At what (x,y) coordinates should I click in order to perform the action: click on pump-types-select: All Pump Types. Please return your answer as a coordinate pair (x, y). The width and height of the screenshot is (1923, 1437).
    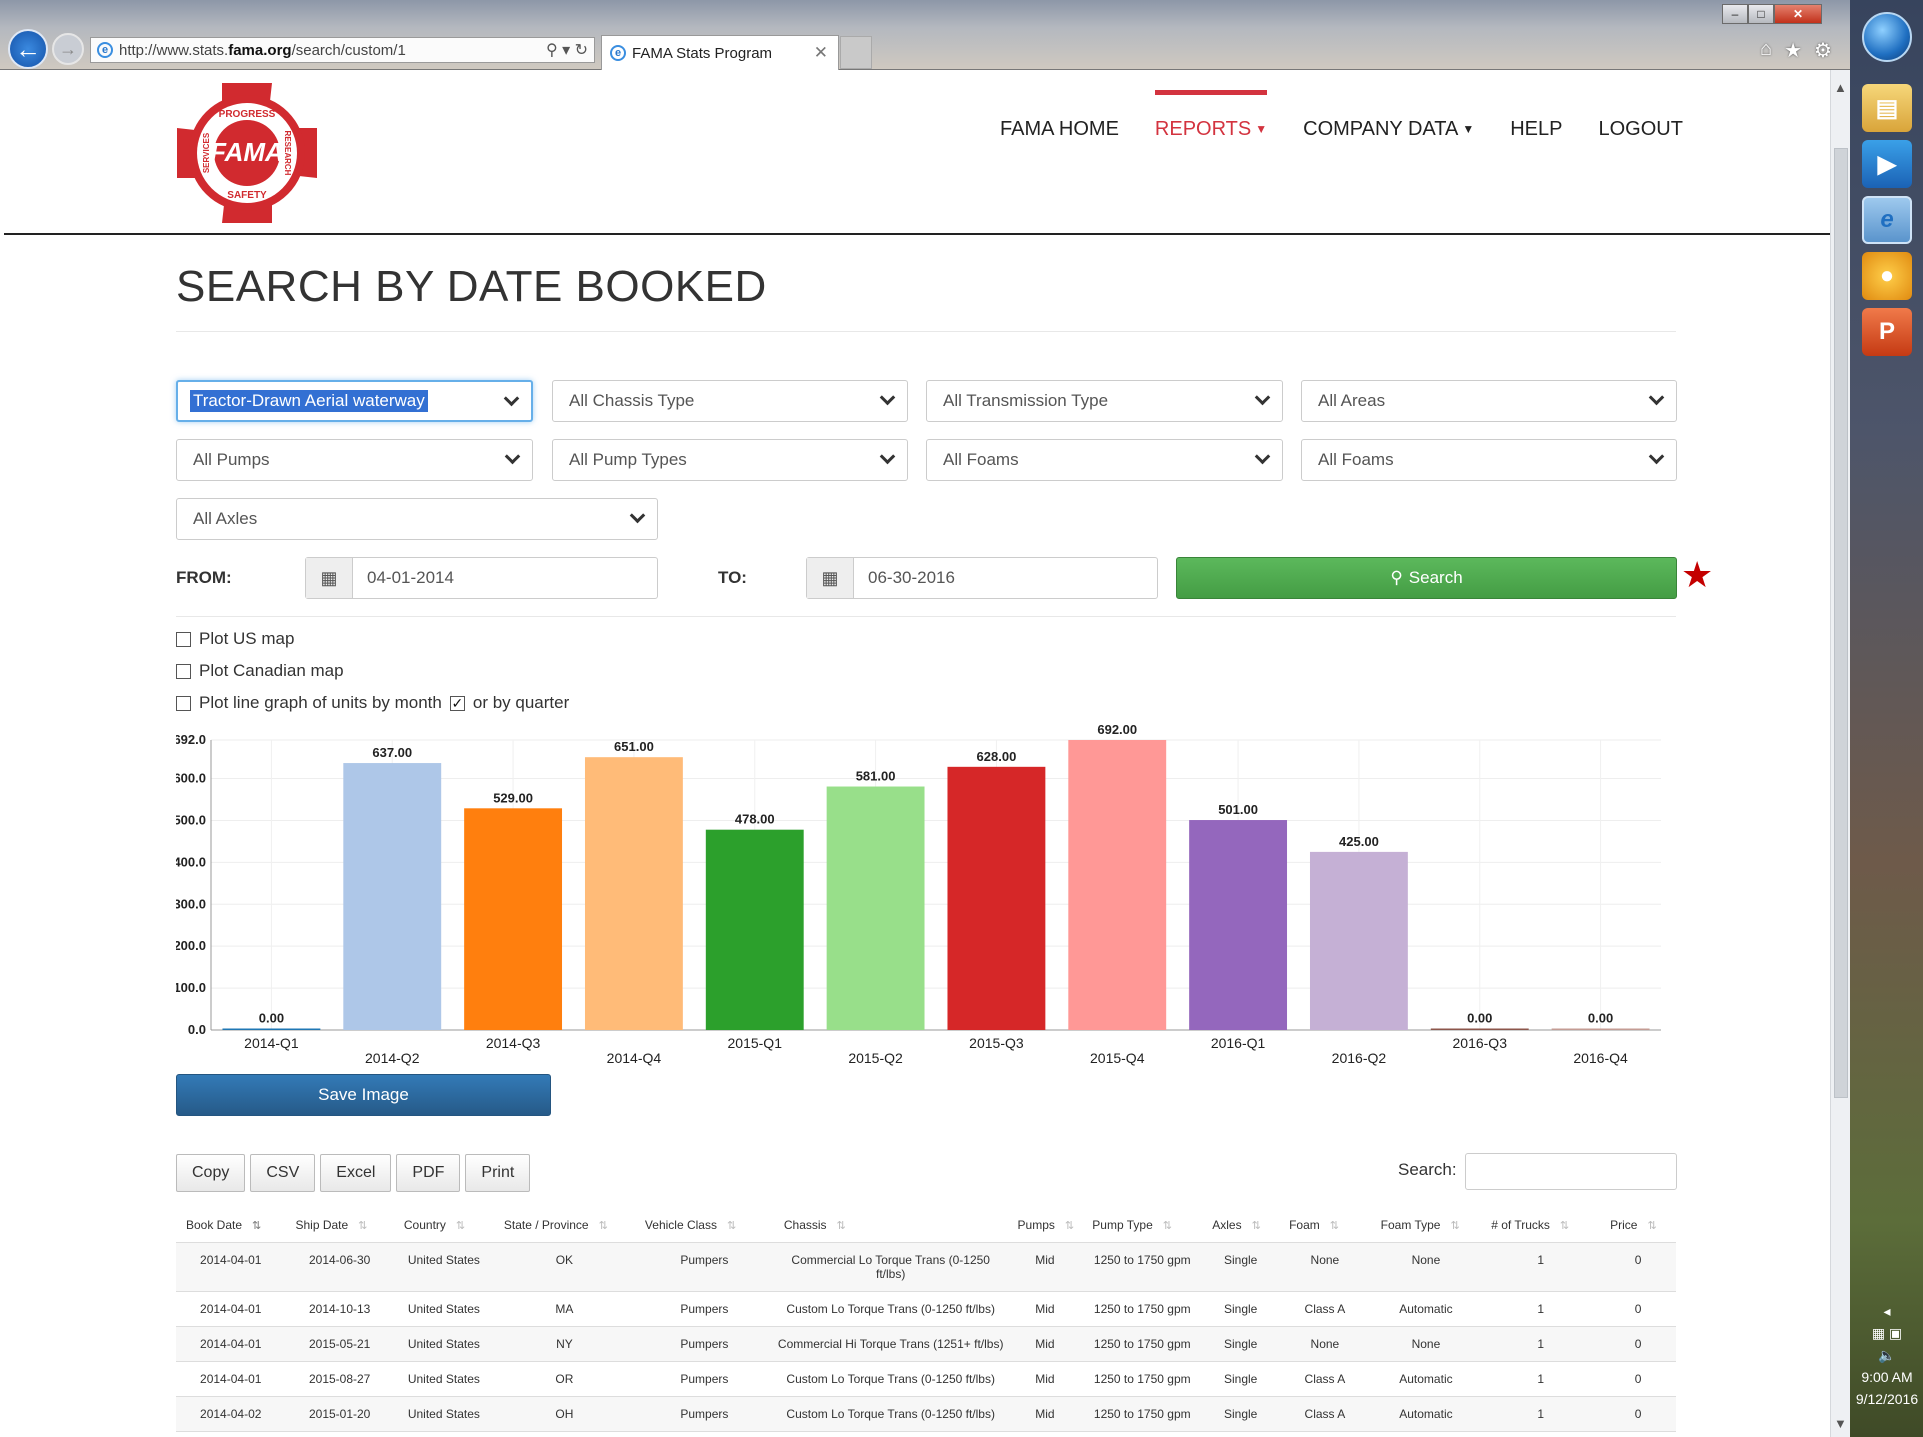
    Looking at the image, I should click on (730, 460).